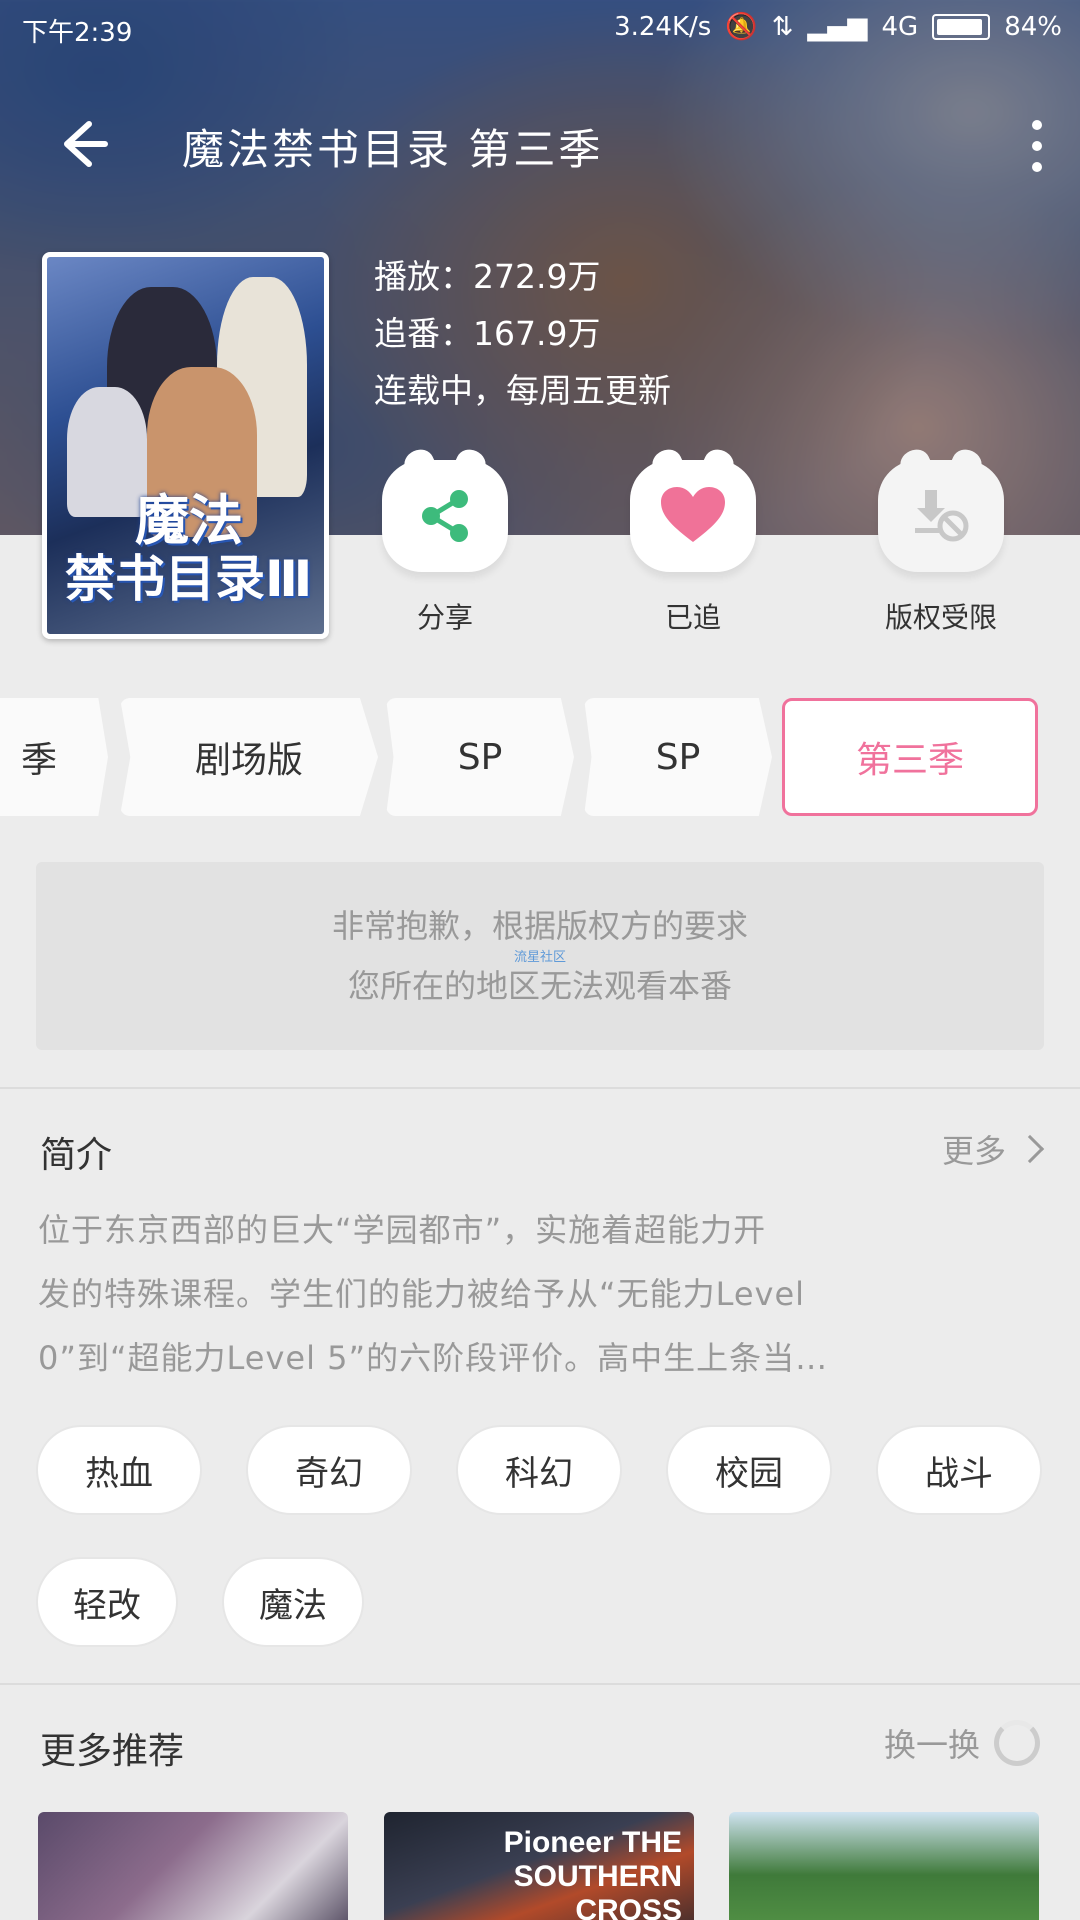 Image resolution: width=1080 pixels, height=1920 pixels. What do you see at coordinates (329, 1470) in the screenshot?
I see `tag-fantasy: 奇幻` at bounding box center [329, 1470].